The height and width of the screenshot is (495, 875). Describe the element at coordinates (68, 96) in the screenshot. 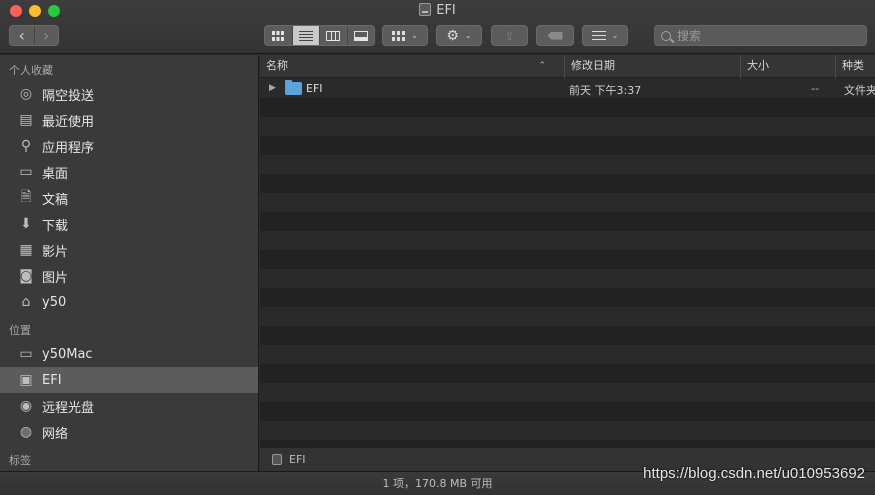

I see `sidebar-item-label: 隔空投送` at that location.